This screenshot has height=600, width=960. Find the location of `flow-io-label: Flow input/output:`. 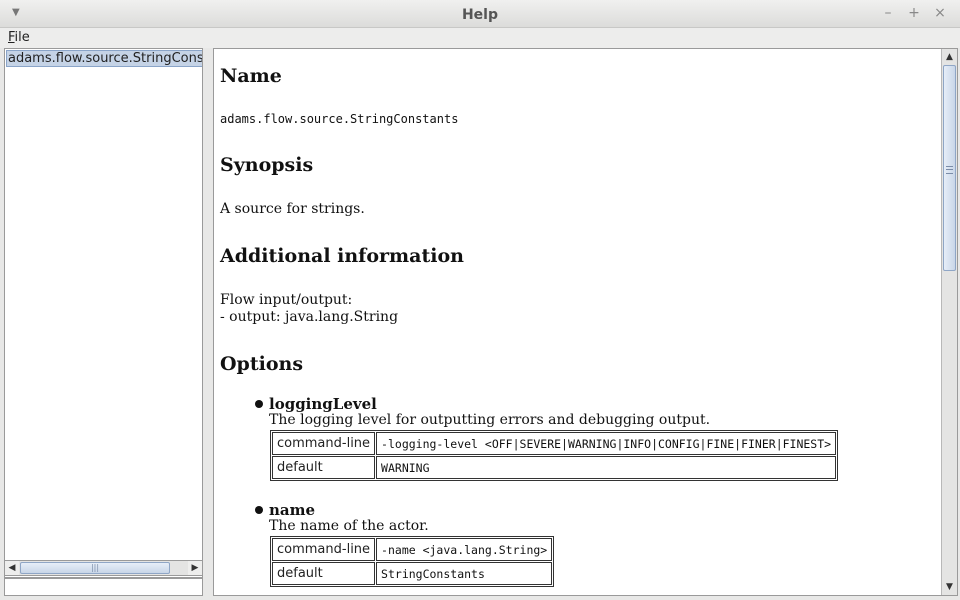

flow-io-label: Flow input/output: is located at coordinates (286, 300).